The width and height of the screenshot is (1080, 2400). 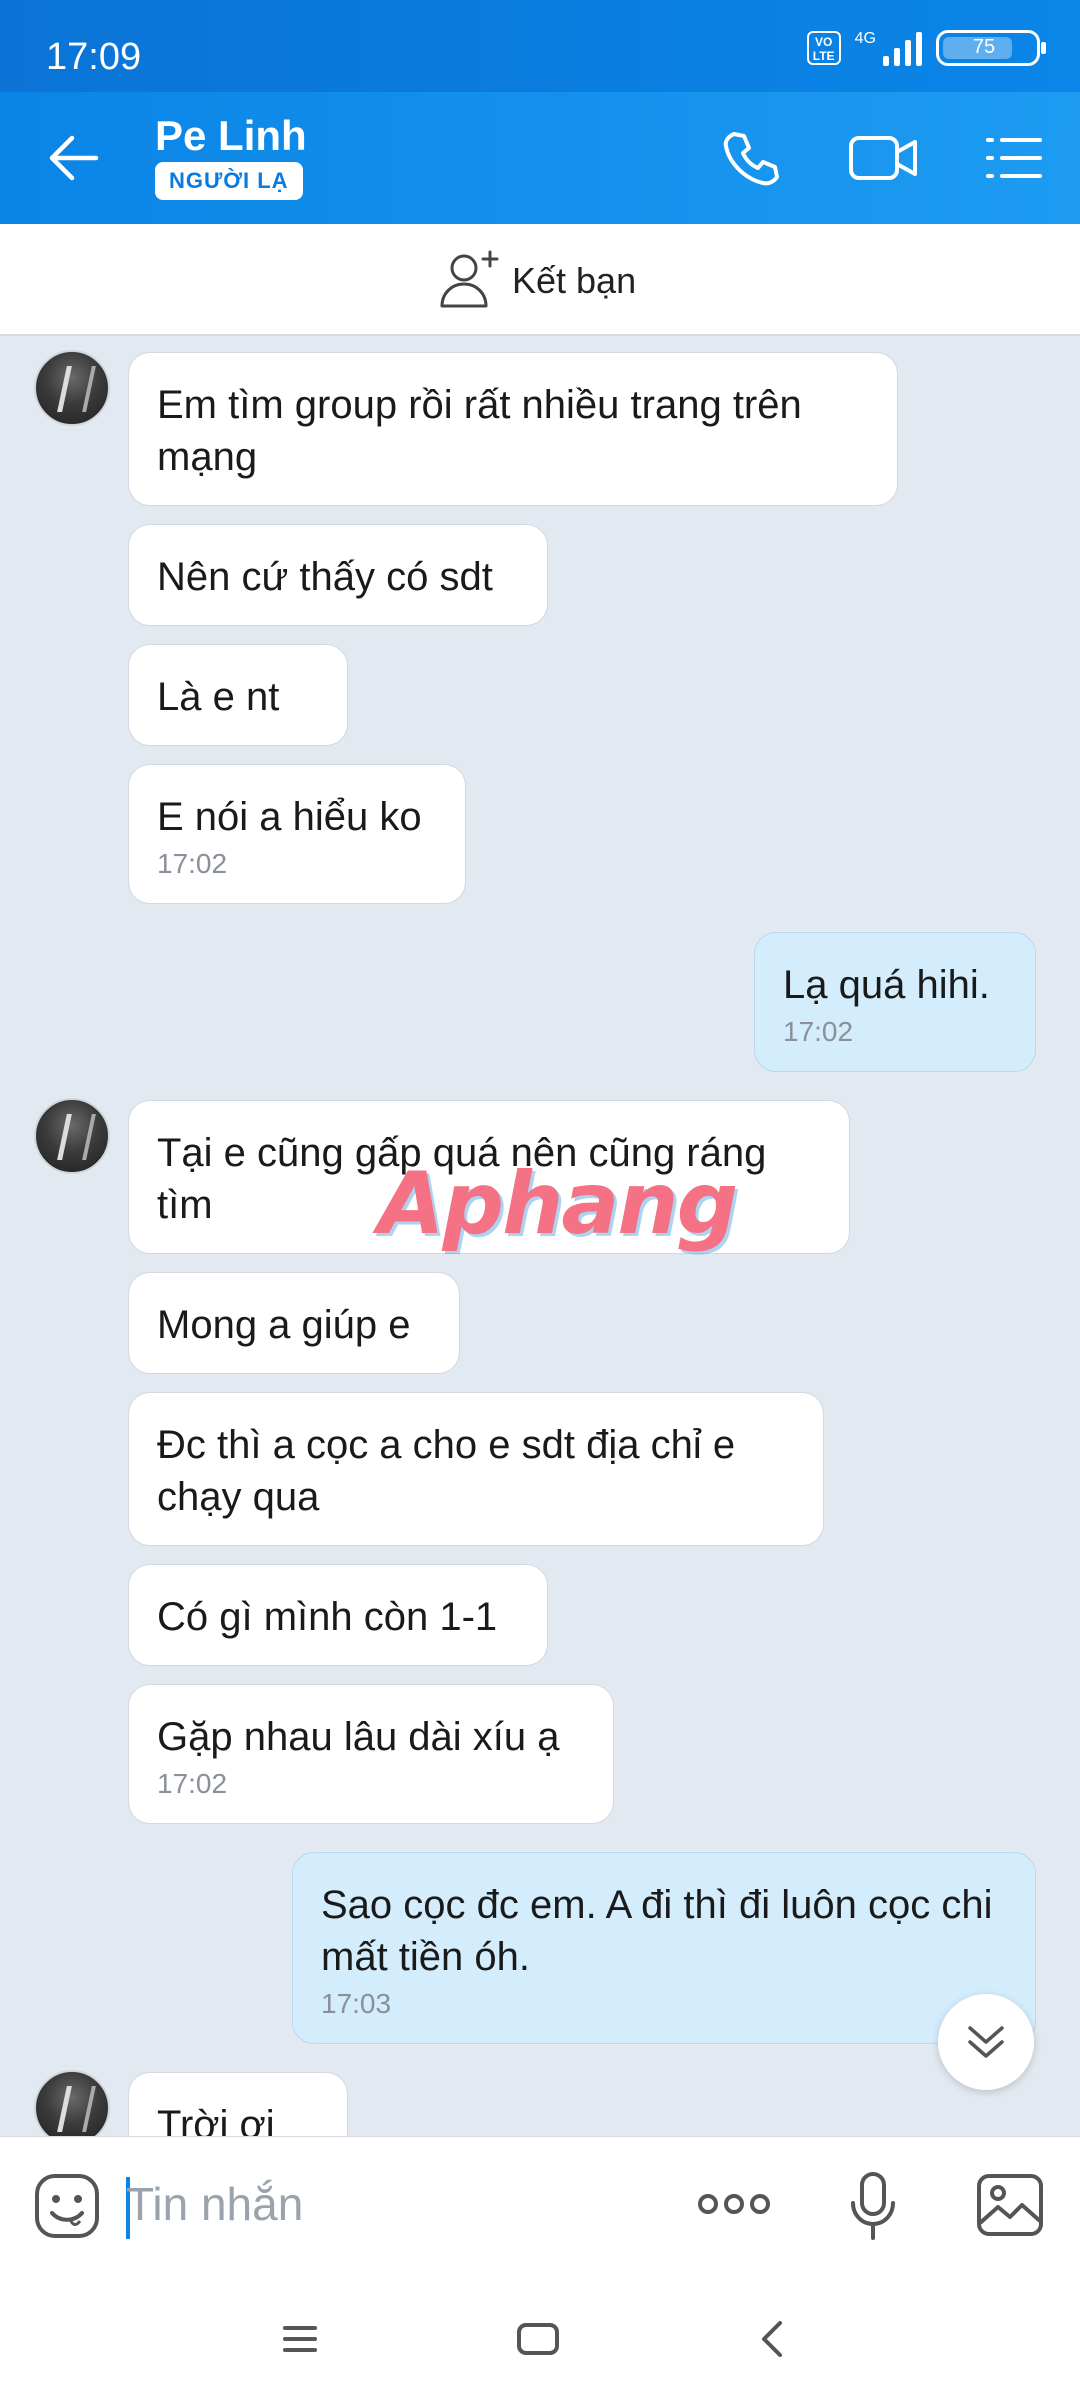 What do you see at coordinates (284, 1325) in the screenshot?
I see `message-text: Mong a giúp e` at bounding box center [284, 1325].